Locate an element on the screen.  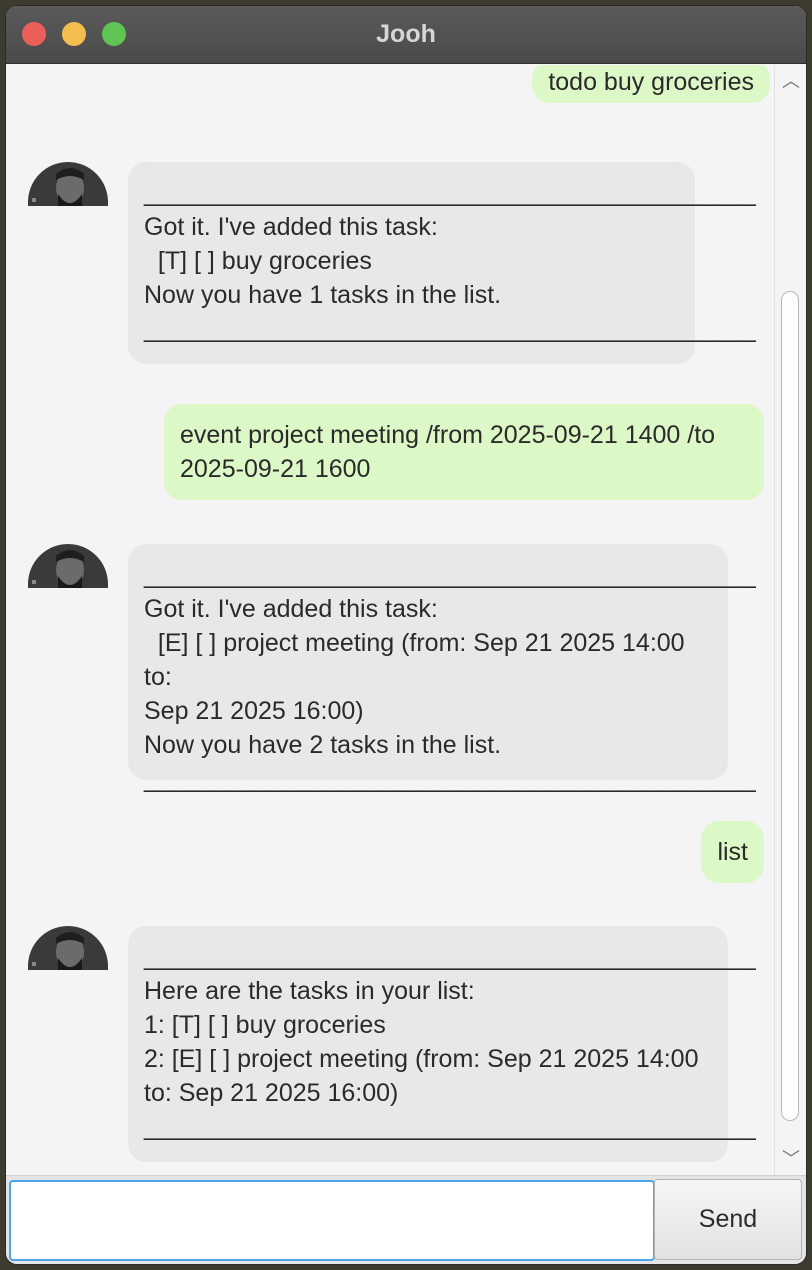
title-bar: Jooh is located at coordinates (406, 35).